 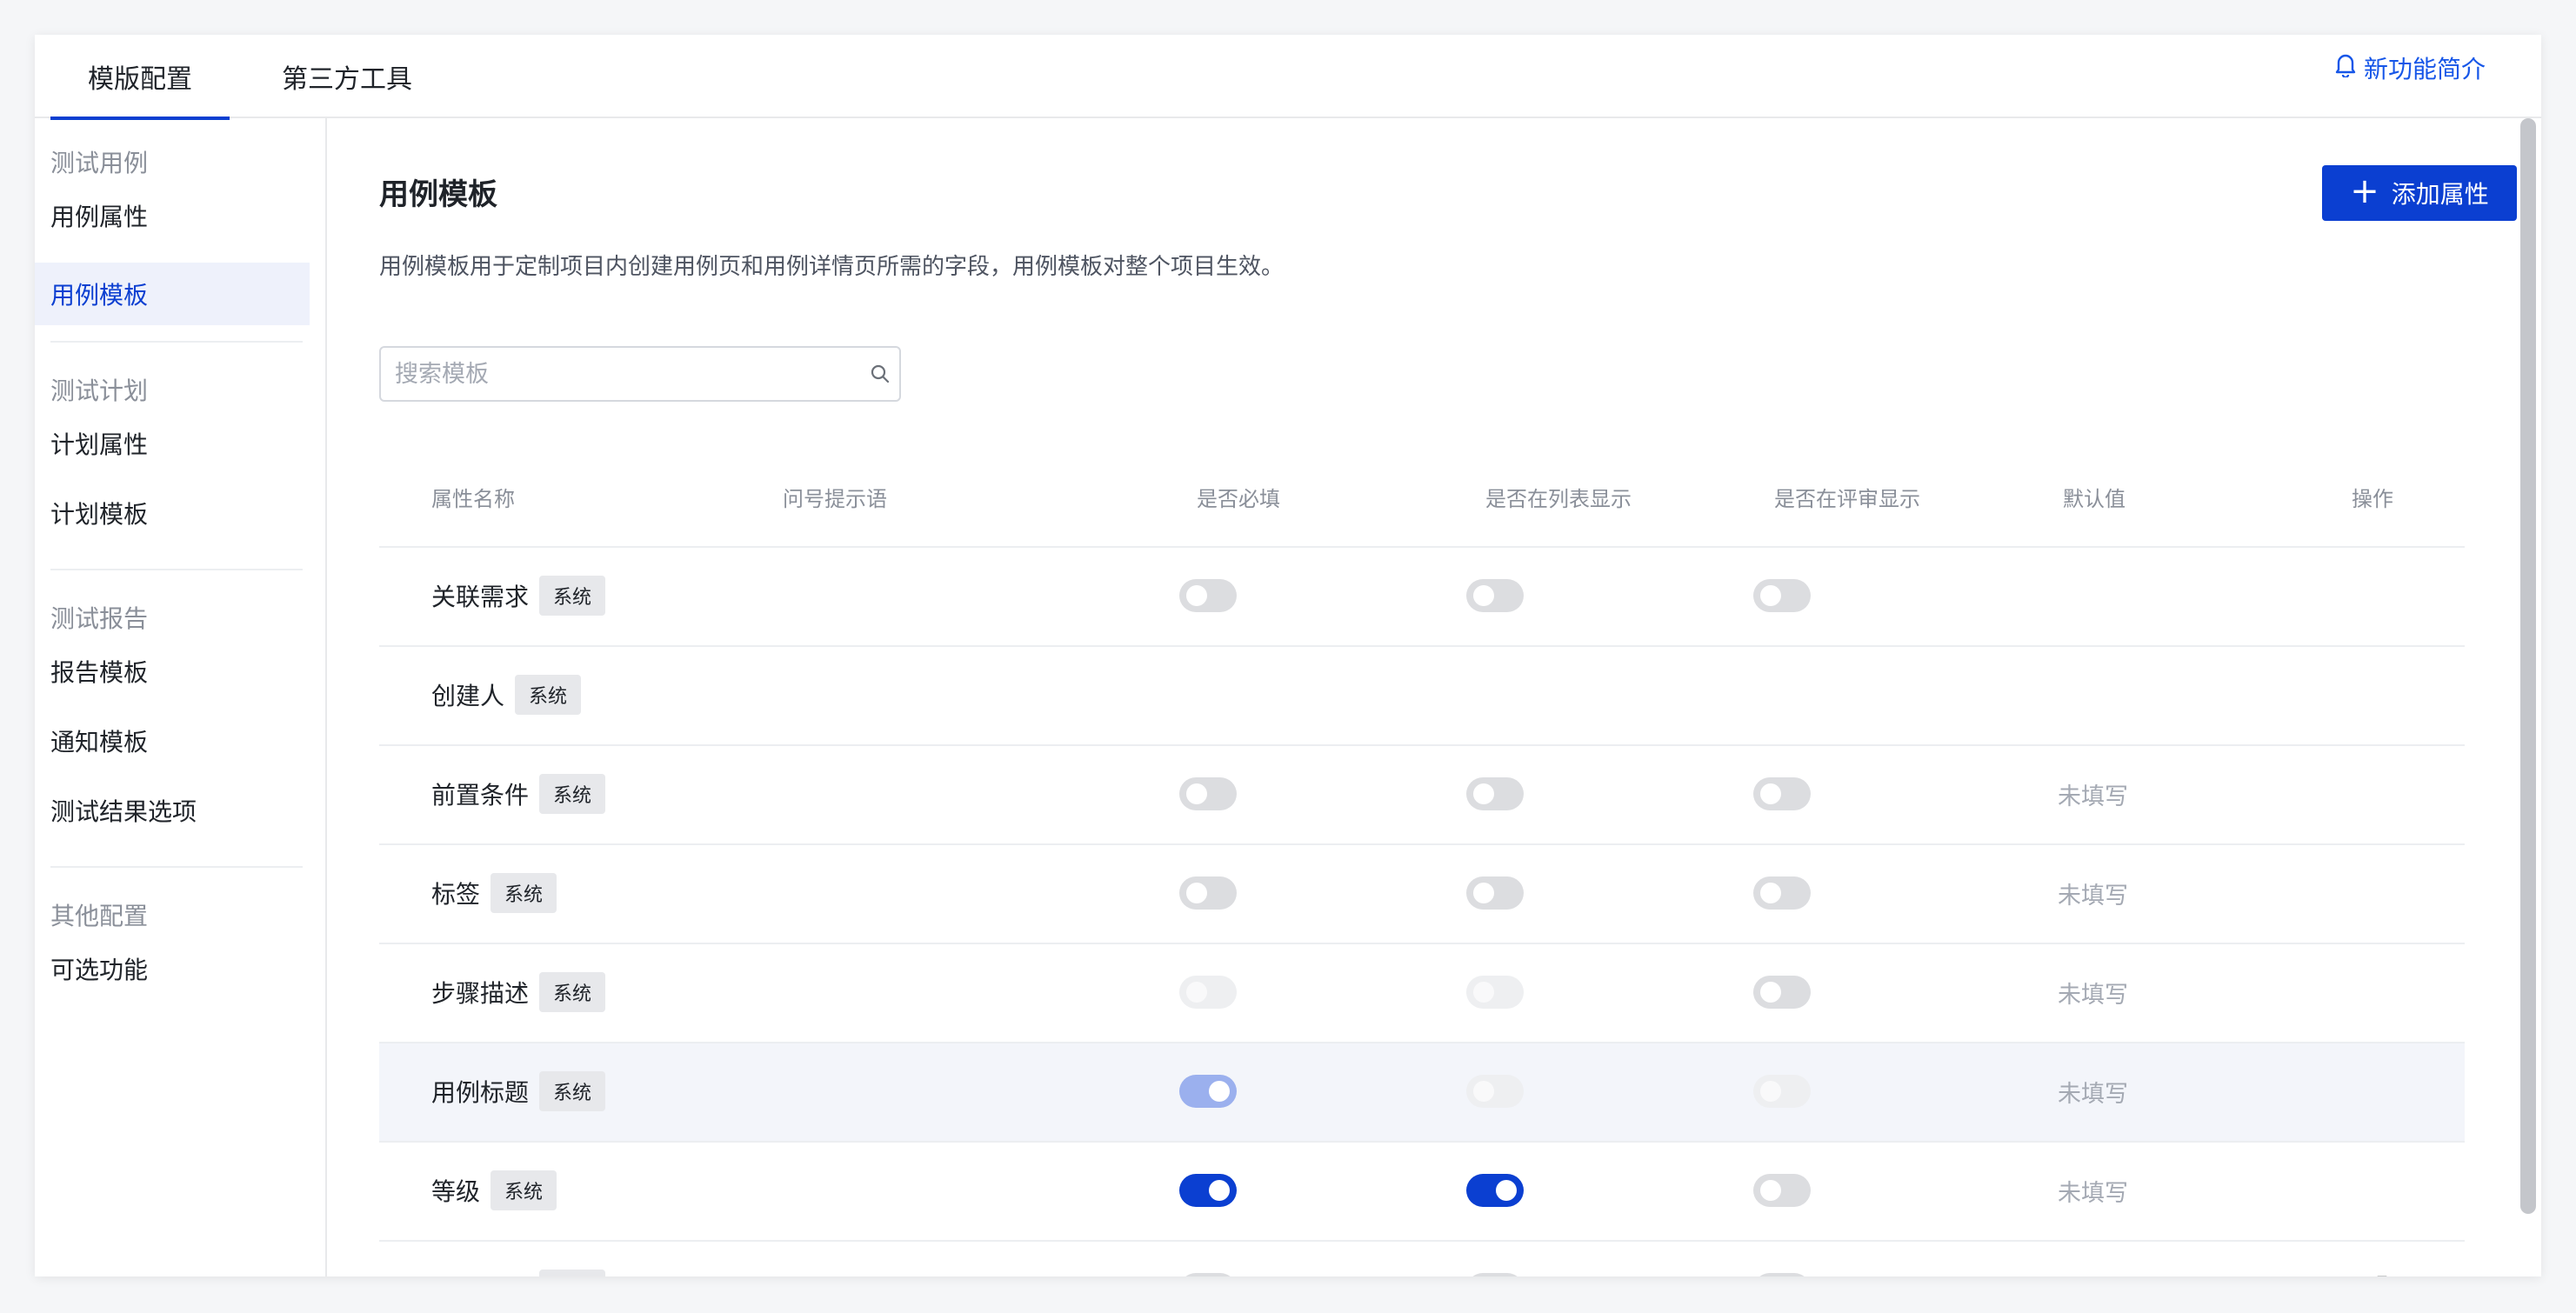 I want to click on header-in-review: 是否在评审显示, so click(x=1847, y=498).